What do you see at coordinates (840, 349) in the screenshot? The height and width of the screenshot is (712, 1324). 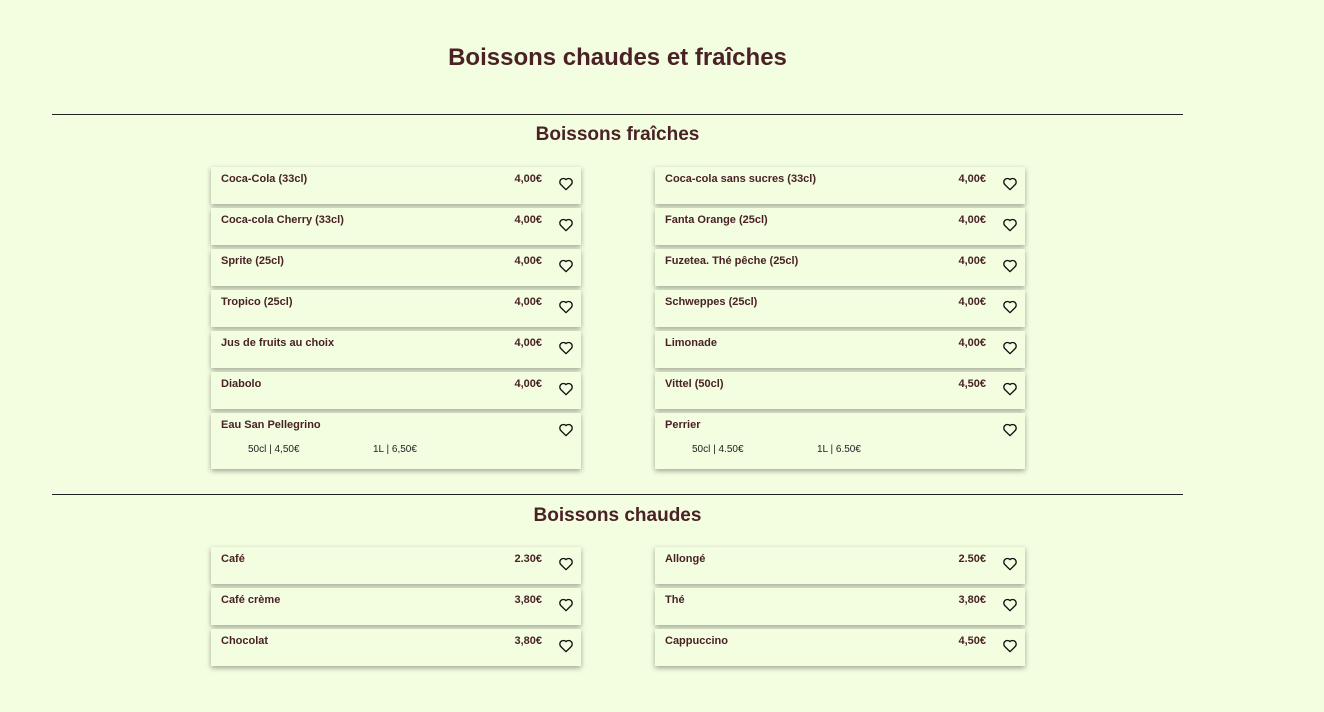 I see `menu-item-card: Limonade 4,00€` at bounding box center [840, 349].